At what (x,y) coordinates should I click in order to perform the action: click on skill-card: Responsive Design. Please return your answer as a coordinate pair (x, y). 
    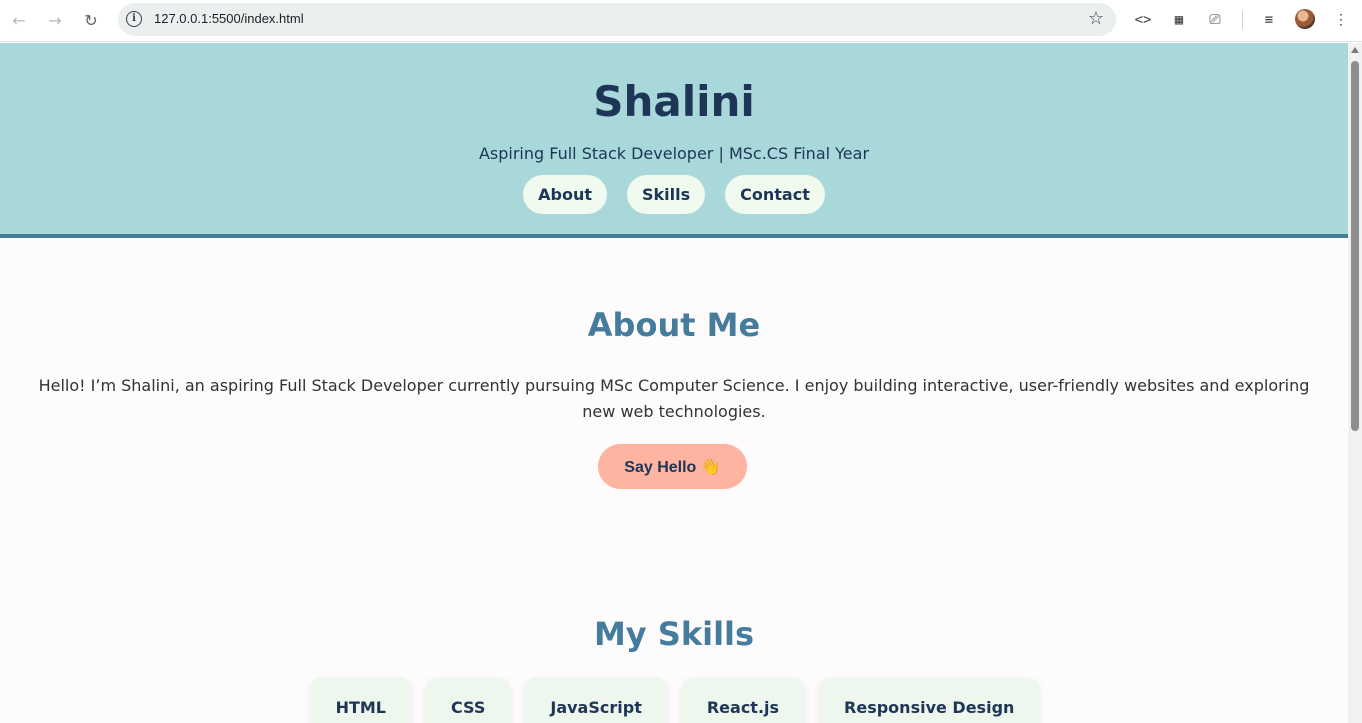
    Looking at the image, I should click on (929, 700).